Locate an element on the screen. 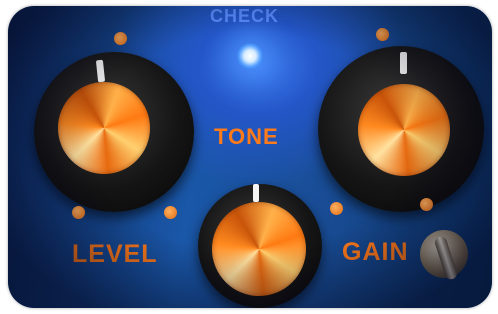  tone-knob is located at coordinates (260, 246).